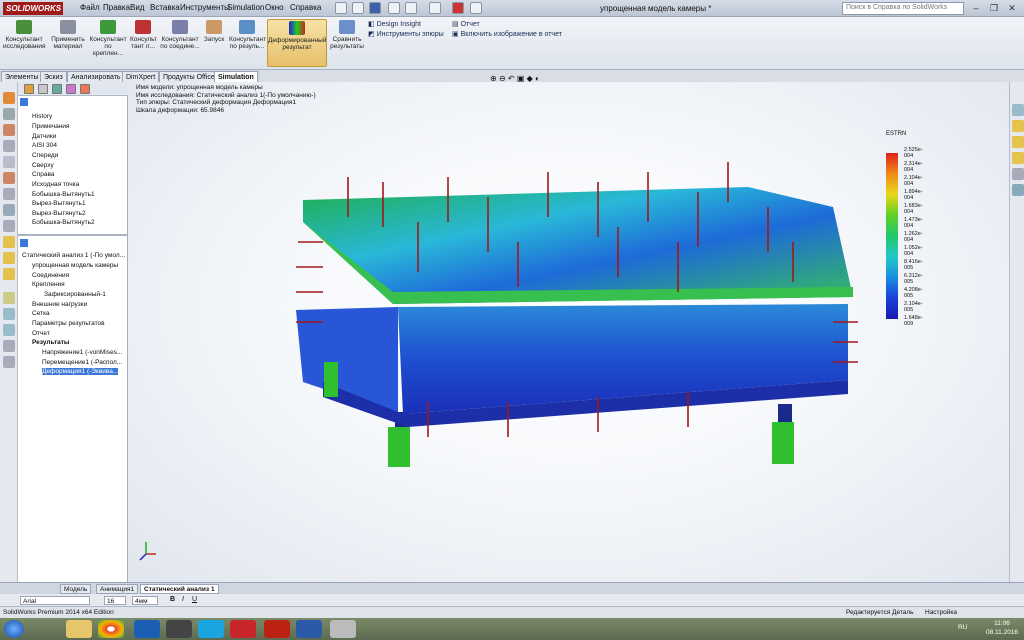  Describe the element at coordinates (50, 275) in the screenshot. I see `tree-item-connections: Соединения` at that location.